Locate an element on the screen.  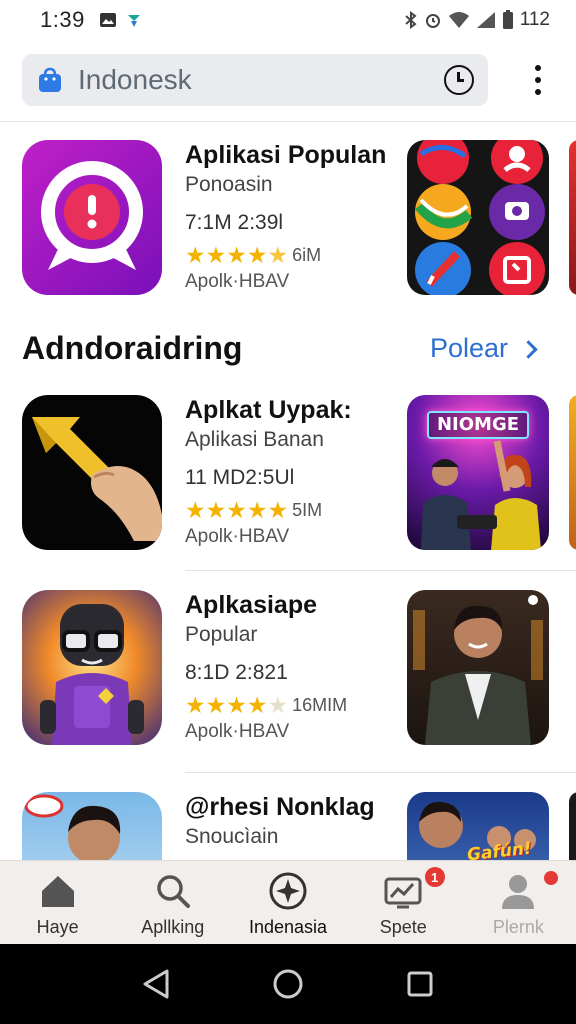
nav-label: Plernk is located at coordinates (518, 927).